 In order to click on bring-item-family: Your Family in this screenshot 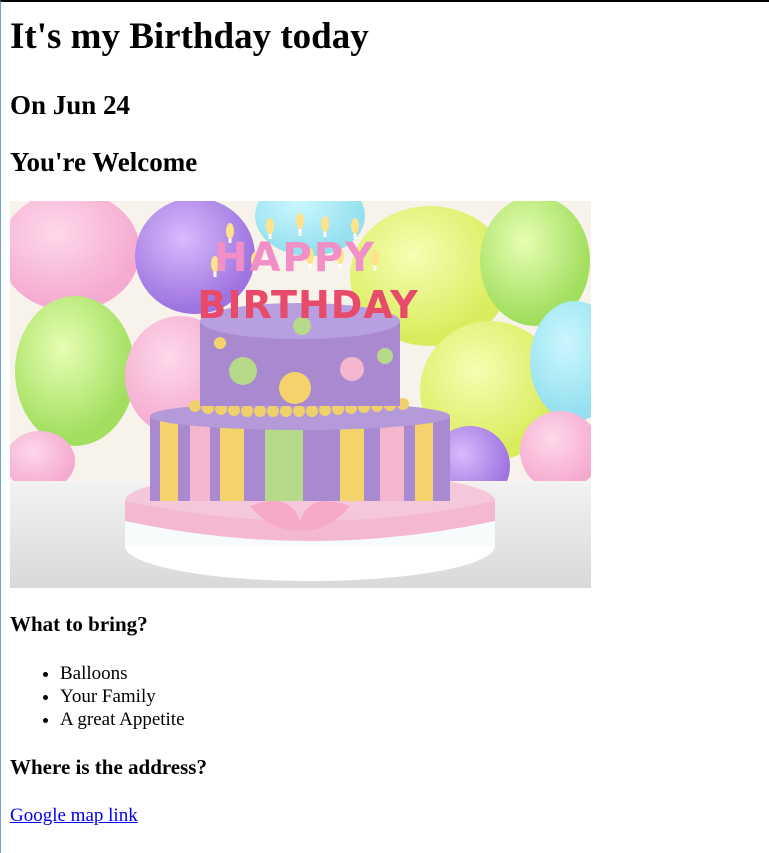, I will do `click(414, 696)`.